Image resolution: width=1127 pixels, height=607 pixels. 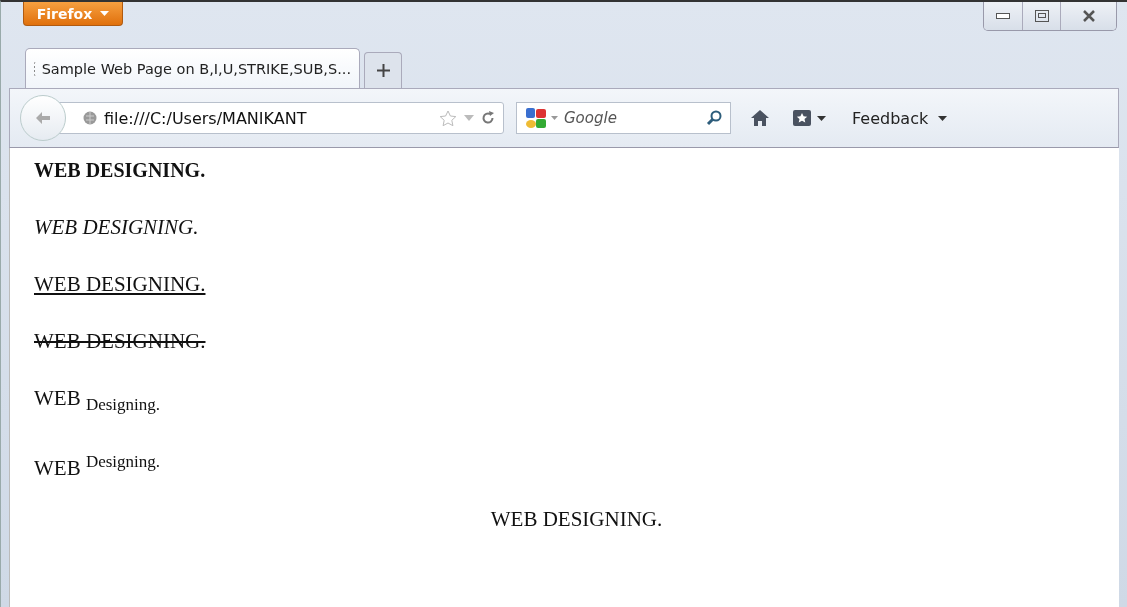 I want to click on search-bar: Google, so click(x=623, y=118).